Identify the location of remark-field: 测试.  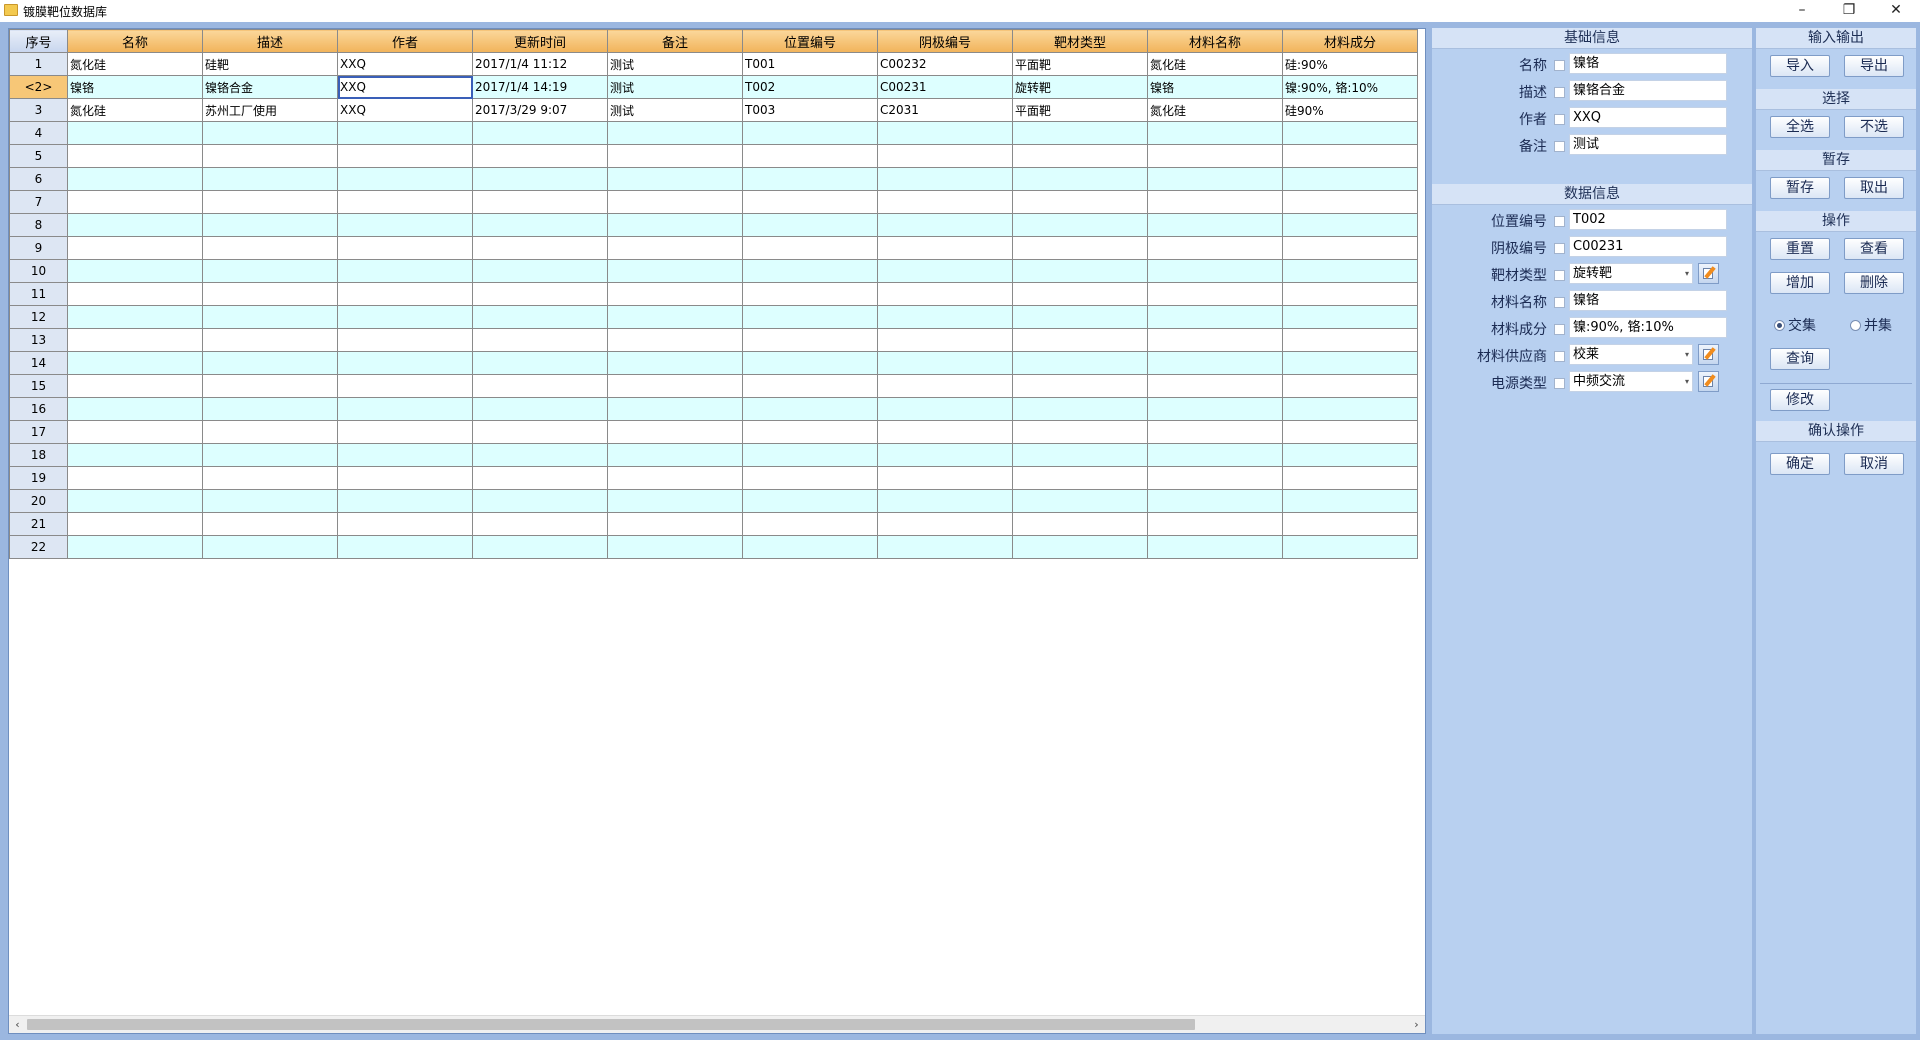
(1648, 144).